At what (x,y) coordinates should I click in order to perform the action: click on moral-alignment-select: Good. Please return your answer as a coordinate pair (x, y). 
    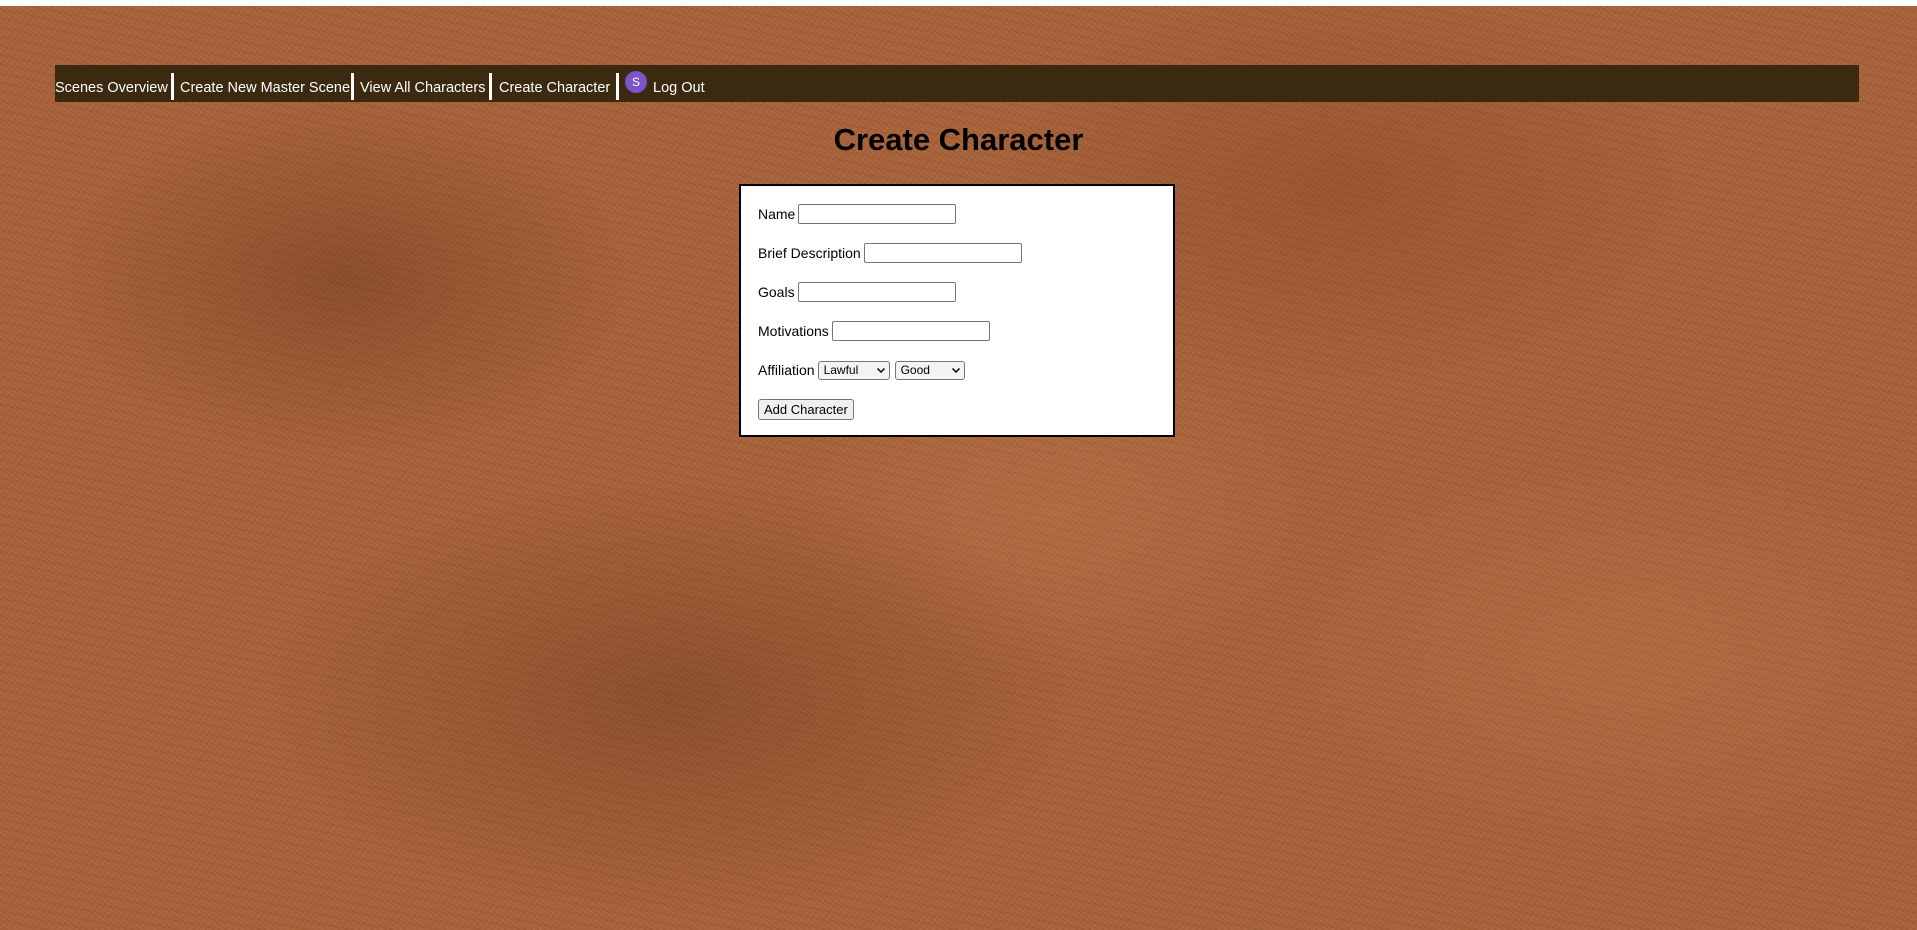
    Looking at the image, I should click on (929, 370).